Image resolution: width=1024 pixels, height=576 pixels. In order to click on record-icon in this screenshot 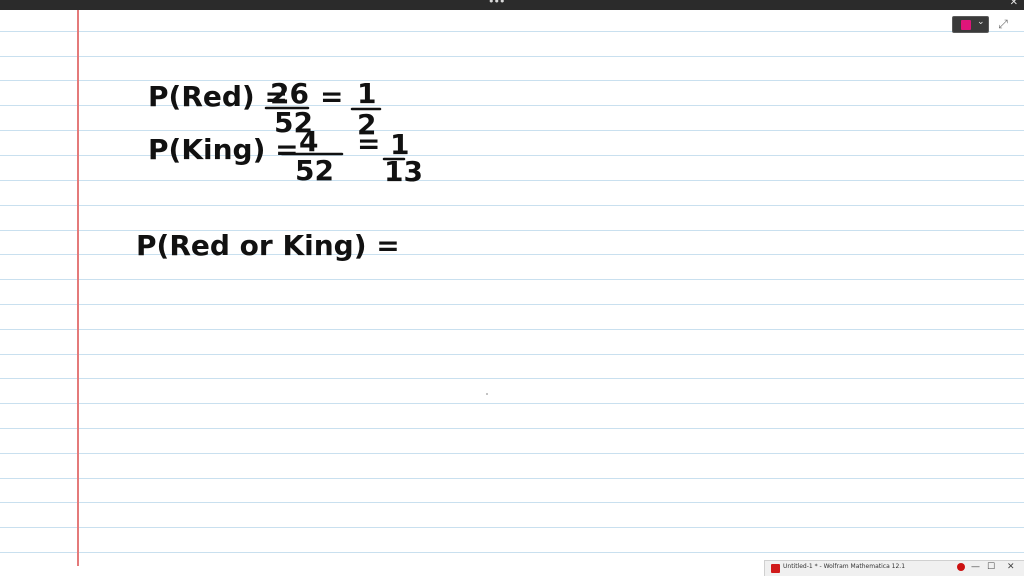, I will do `click(961, 567)`.